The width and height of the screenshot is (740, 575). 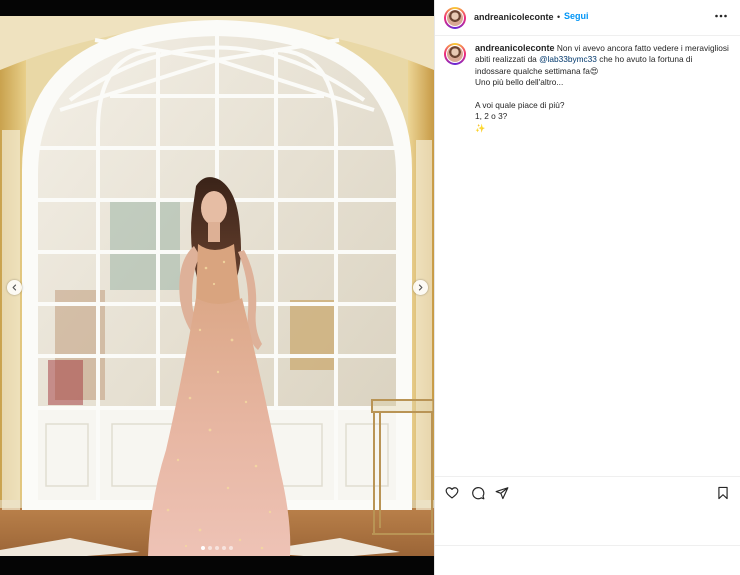 What do you see at coordinates (515, 48) in the screenshot?
I see `caption-username: andreanicoleconte` at bounding box center [515, 48].